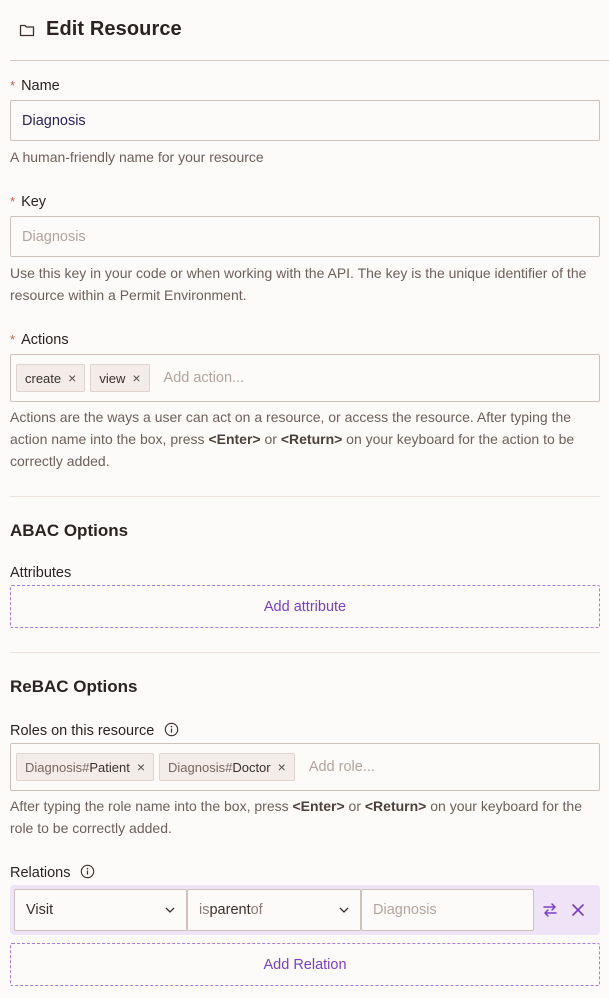  What do you see at coordinates (305, 964) in the screenshot?
I see `add-relation-button: Add Relation` at bounding box center [305, 964].